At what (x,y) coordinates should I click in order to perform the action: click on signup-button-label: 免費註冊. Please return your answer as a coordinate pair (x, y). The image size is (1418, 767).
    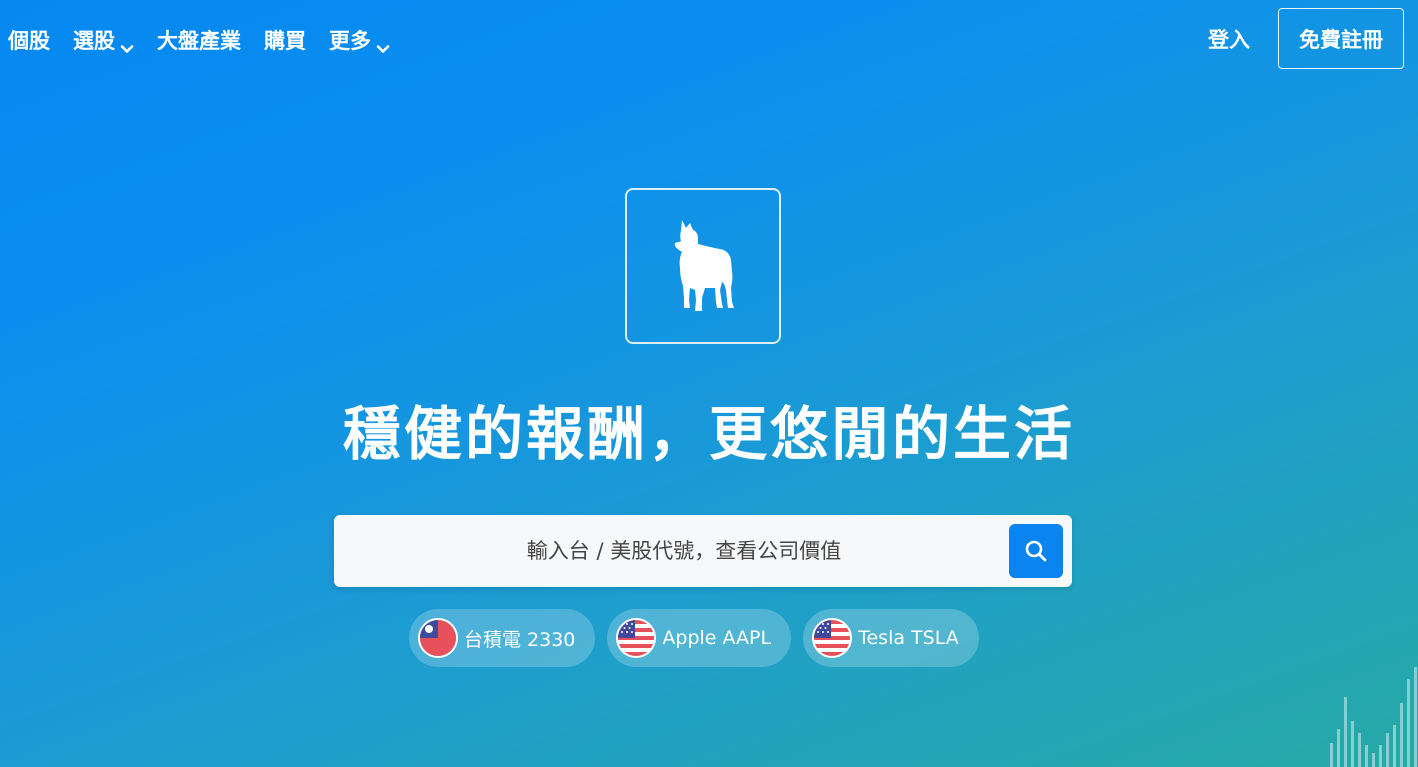
    Looking at the image, I should click on (1341, 39).